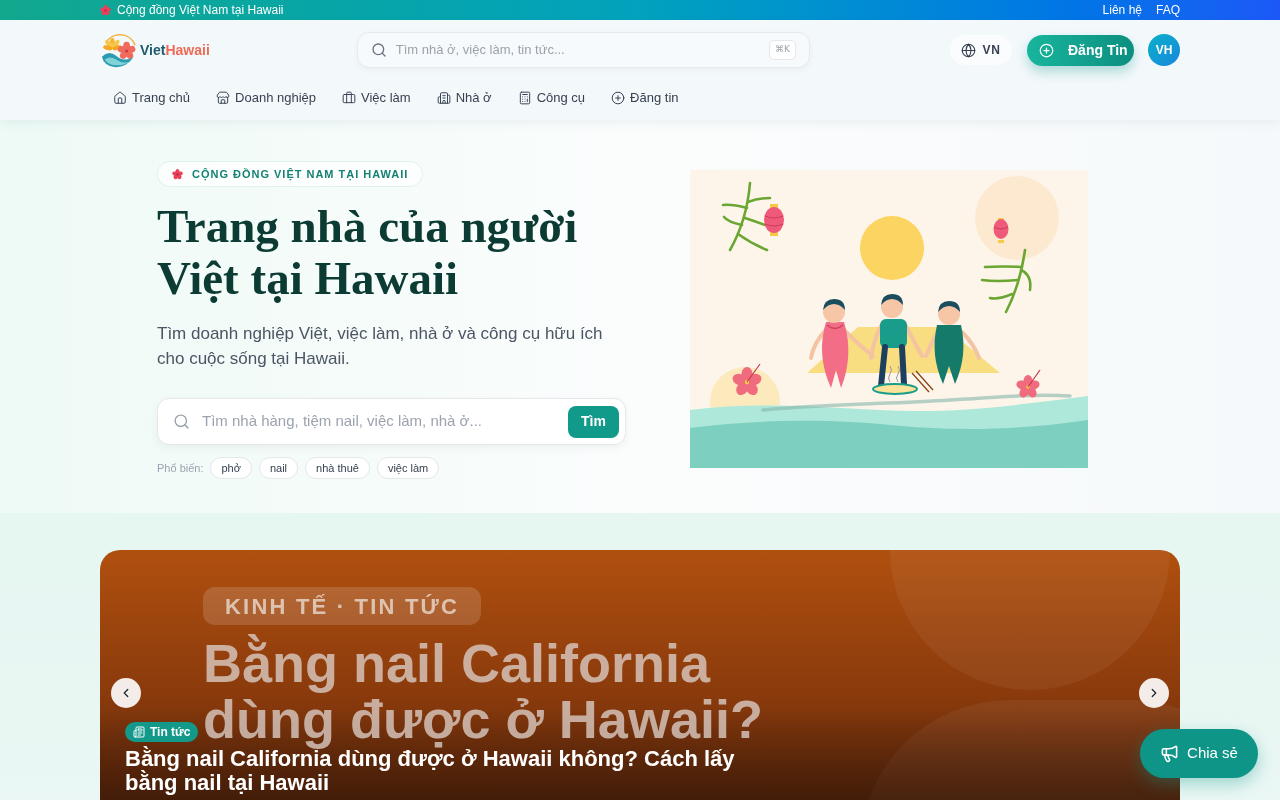 The width and height of the screenshot is (1280, 800). Describe the element at coordinates (152, 98) in the screenshot. I see `nav-link: Trang chủ` at that location.